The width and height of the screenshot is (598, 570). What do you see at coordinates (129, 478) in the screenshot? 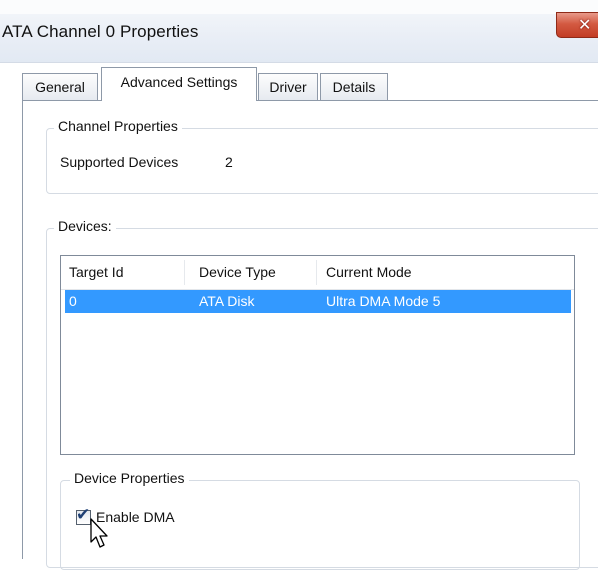
I see `device-properties-title: Device Properties` at bounding box center [129, 478].